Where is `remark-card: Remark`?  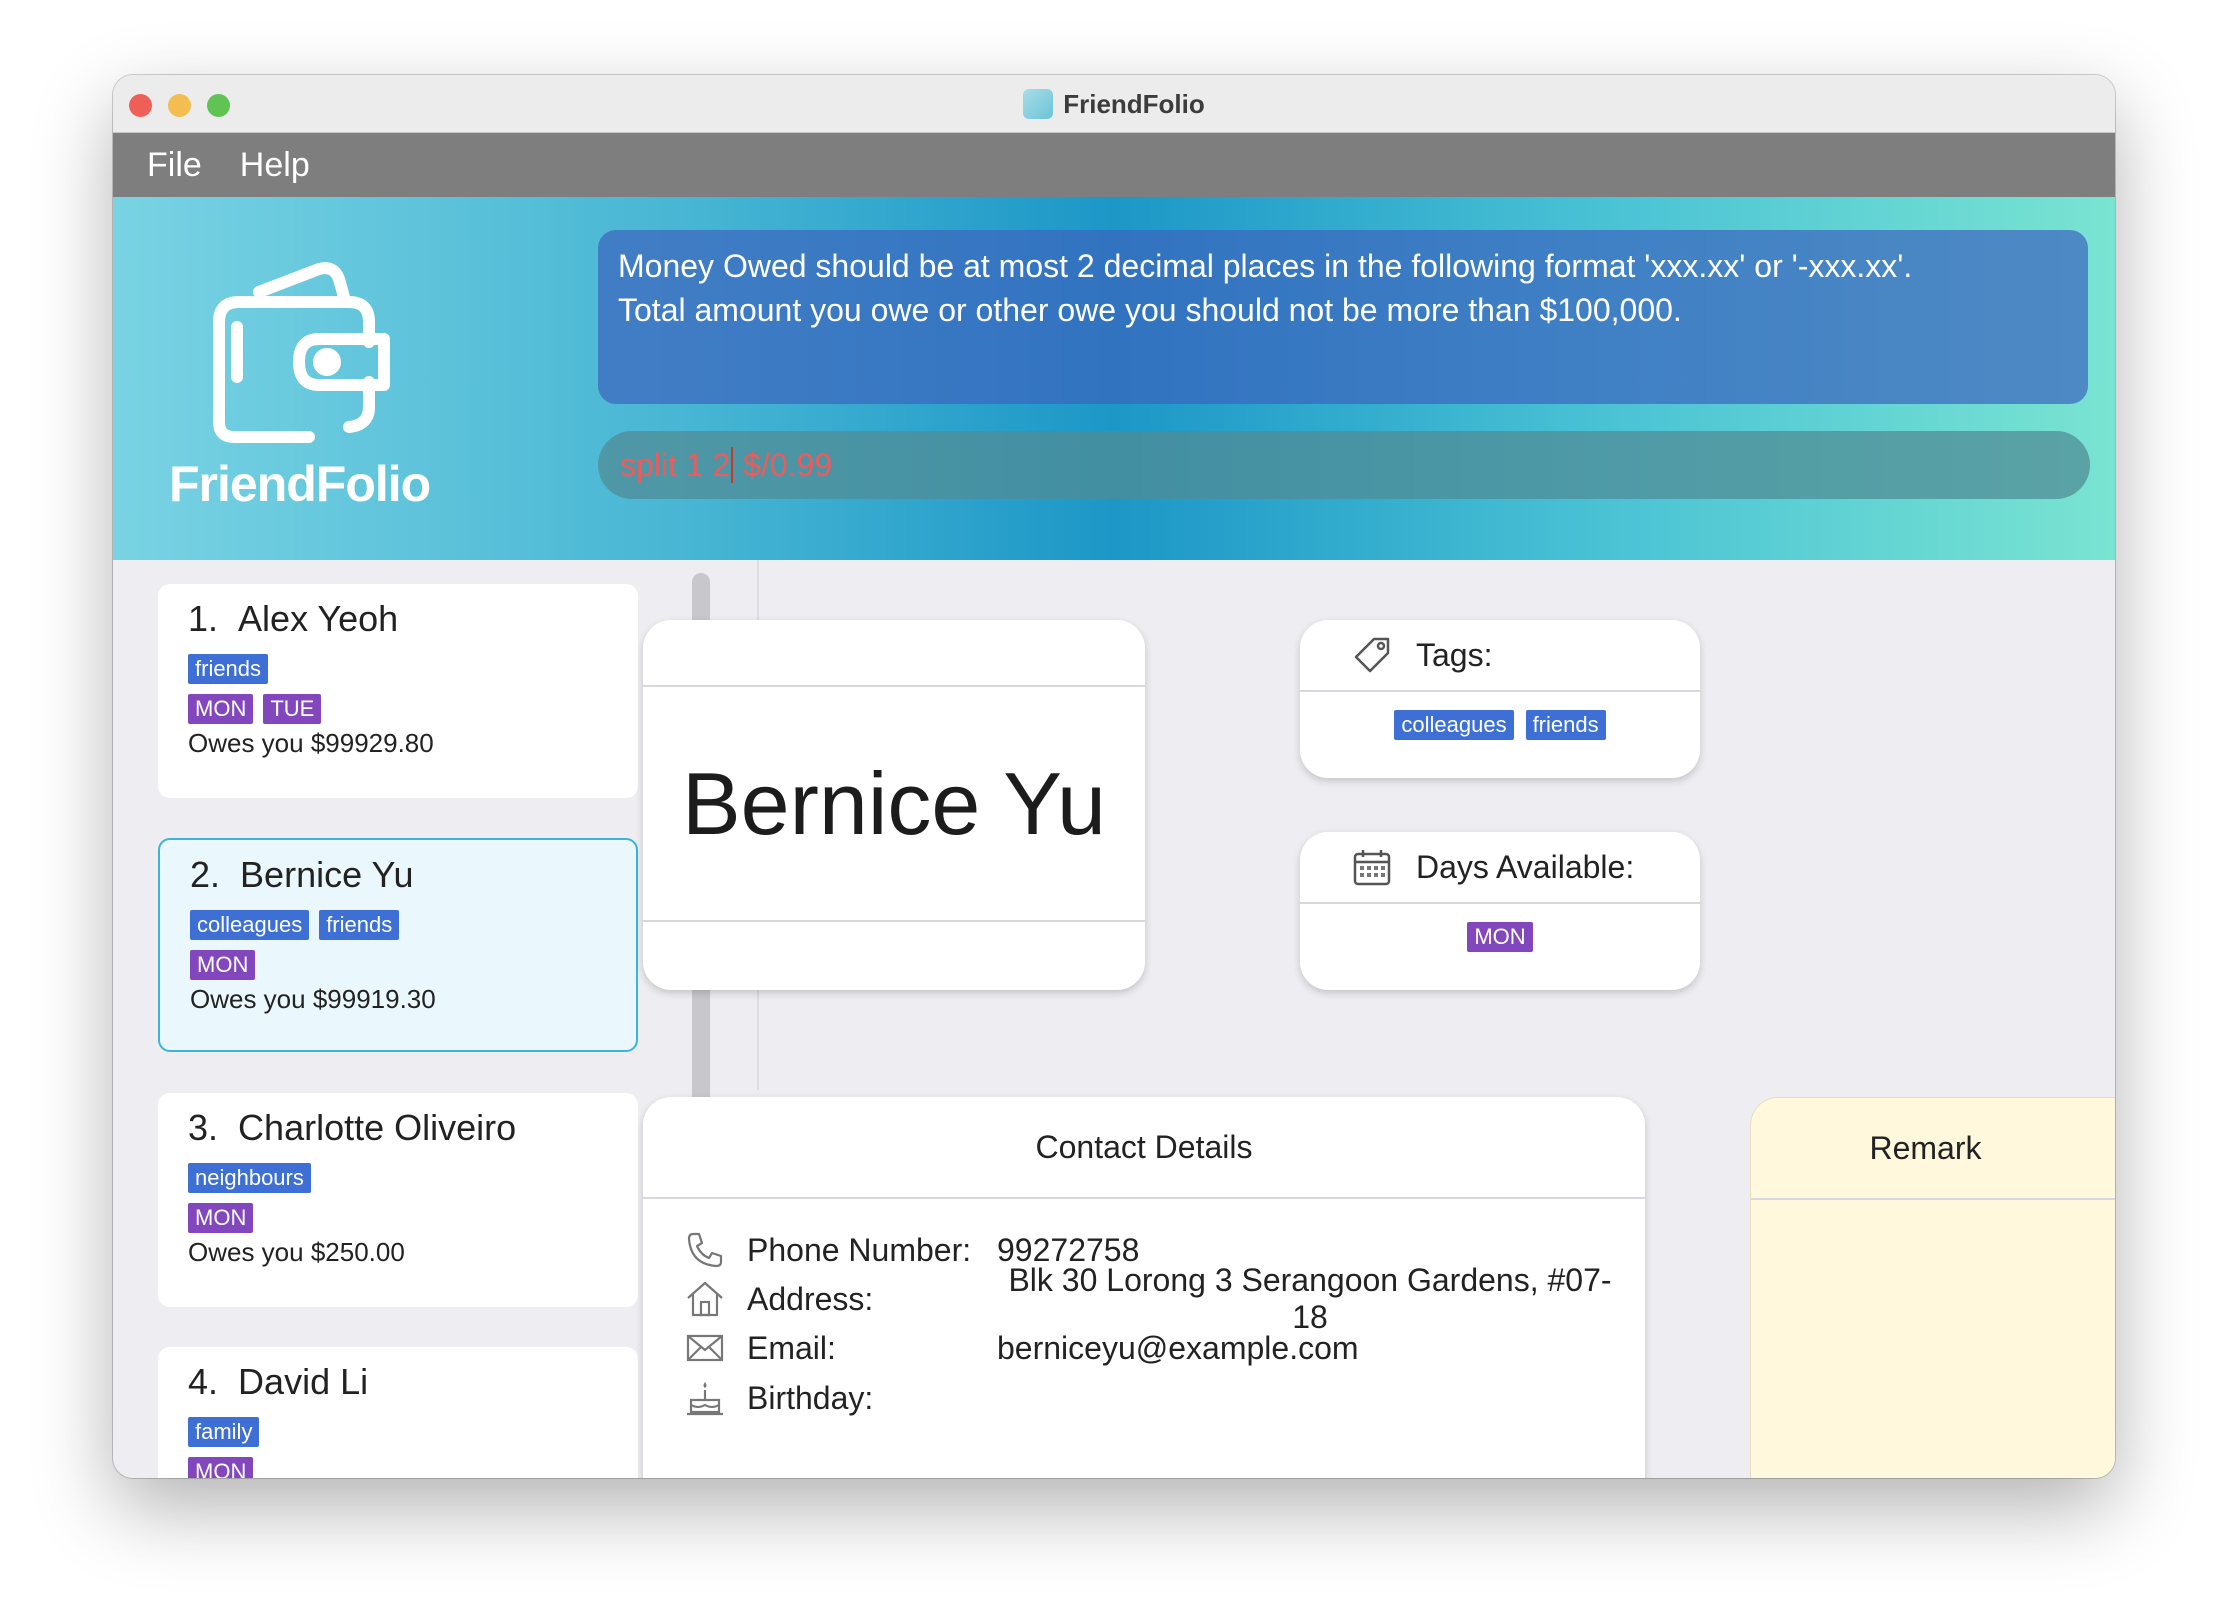
remark-card: Remark is located at coordinates (1932, 1287).